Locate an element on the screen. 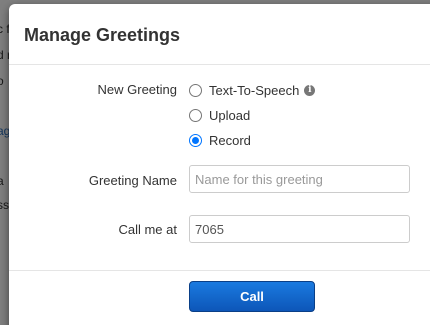 The image size is (430, 325). radio-upload: Upload is located at coordinates (219, 115).